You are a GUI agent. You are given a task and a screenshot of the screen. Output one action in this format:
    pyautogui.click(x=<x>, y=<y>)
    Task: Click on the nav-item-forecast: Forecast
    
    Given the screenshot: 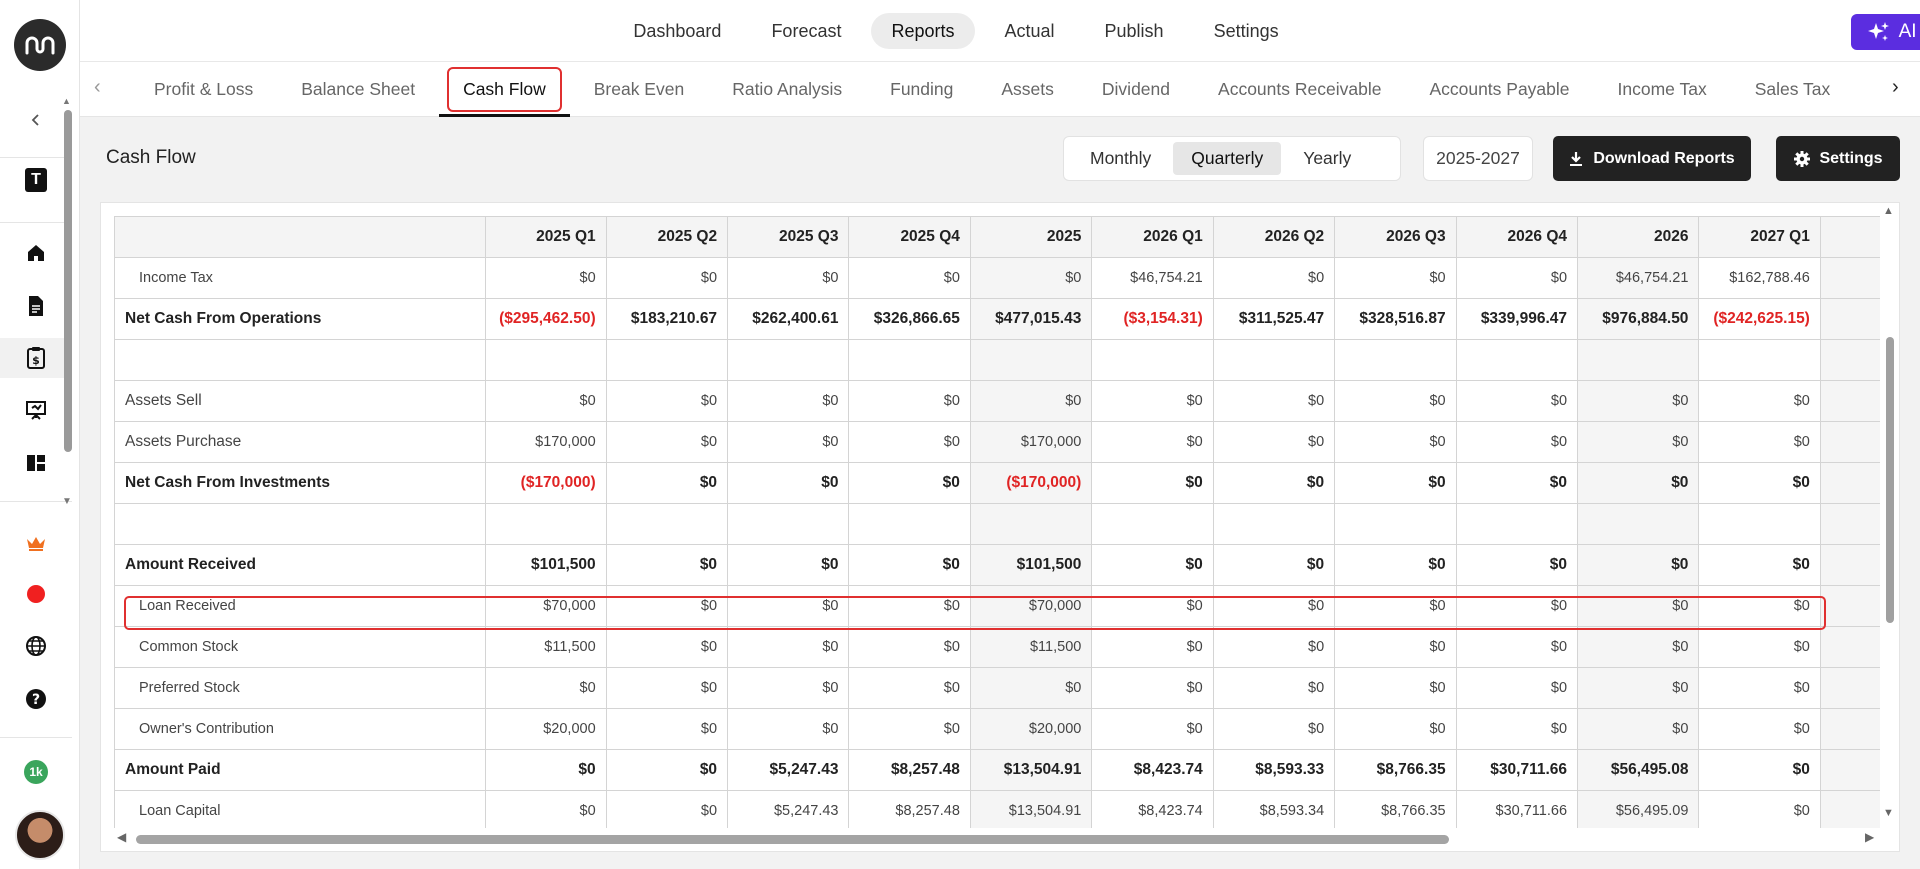 What is the action you would take?
    pyautogui.click(x=806, y=31)
    